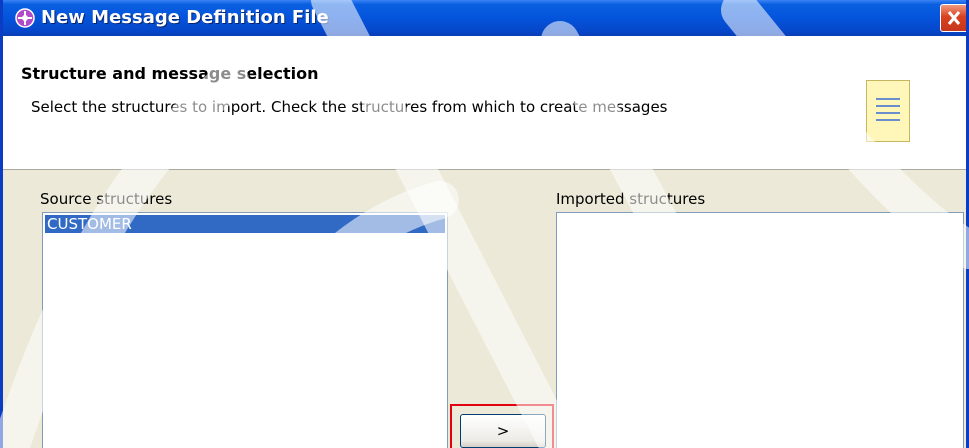  What do you see at coordinates (888, 111) in the screenshot?
I see `document-icon` at bounding box center [888, 111].